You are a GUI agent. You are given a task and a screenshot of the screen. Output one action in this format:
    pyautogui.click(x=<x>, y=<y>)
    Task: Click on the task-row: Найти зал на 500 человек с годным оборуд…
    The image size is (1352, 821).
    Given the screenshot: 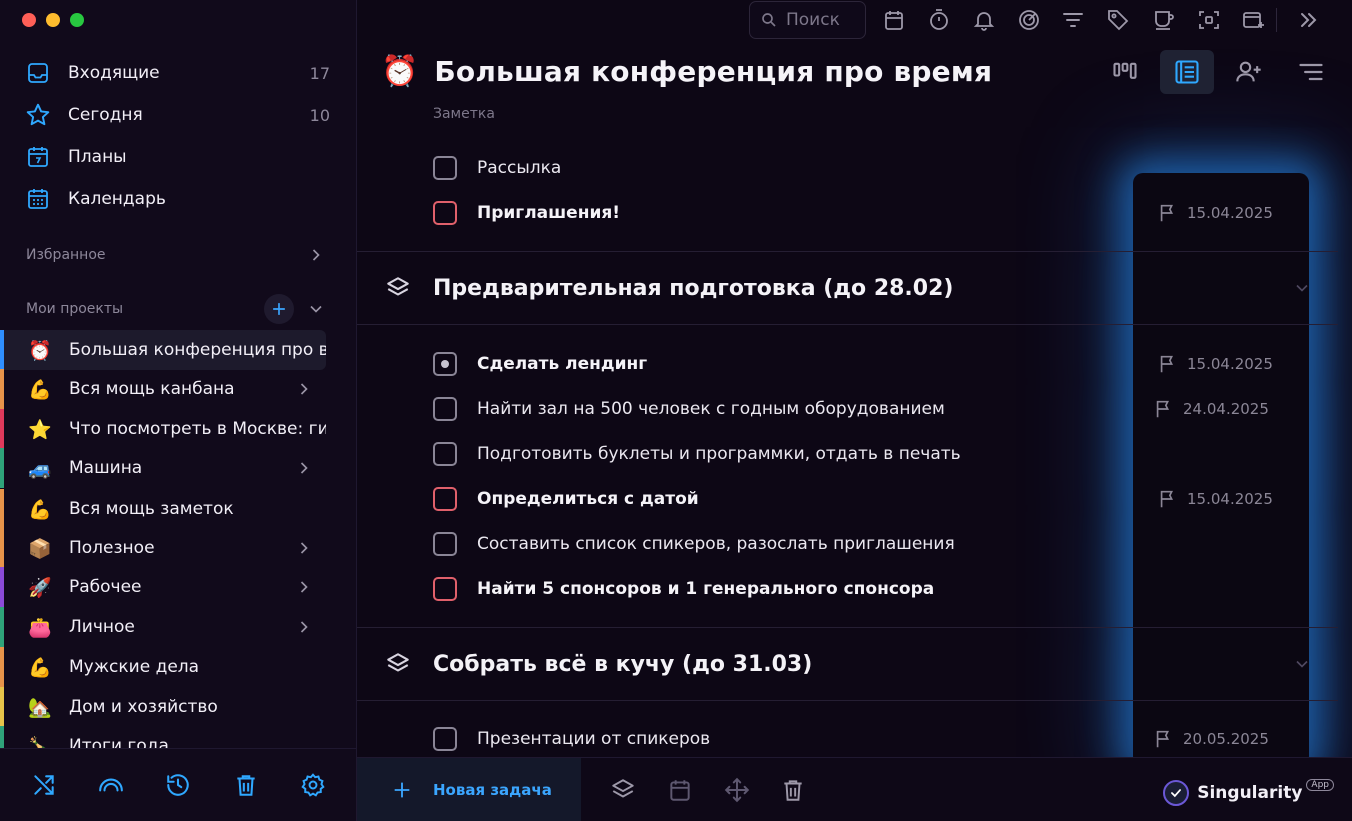 What is the action you would take?
    pyautogui.click(x=882, y=409)
    